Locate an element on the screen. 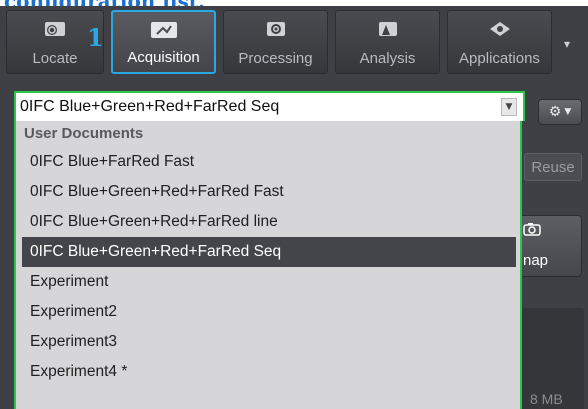 The height and width of the screenshot is (409, 588). list-item: 0IFC Blue+Green+Red+FarRed line is located at coordinates (268, 222).